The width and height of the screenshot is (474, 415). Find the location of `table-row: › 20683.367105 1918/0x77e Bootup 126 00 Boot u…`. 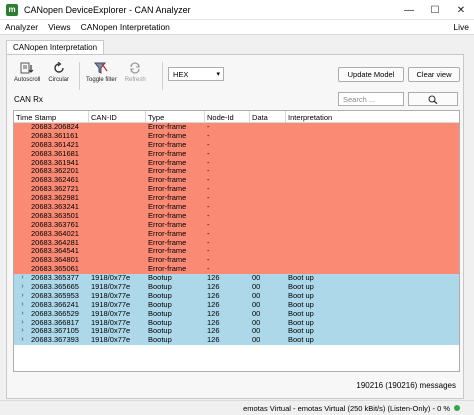

table-row: › 20683.367105 1918/0x77e Bootup 126 00 Boot u… is located at coordinates (236, 332).